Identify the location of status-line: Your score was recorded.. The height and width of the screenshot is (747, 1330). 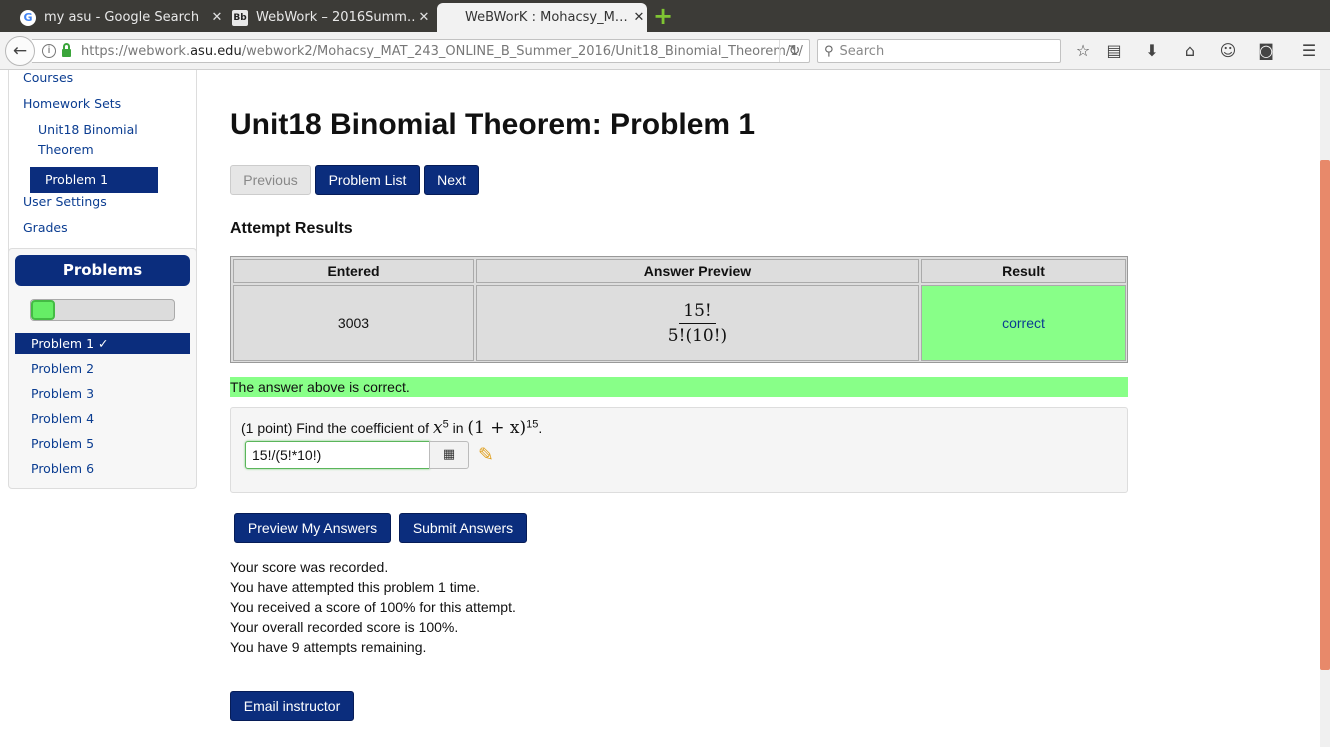
(309, 567).